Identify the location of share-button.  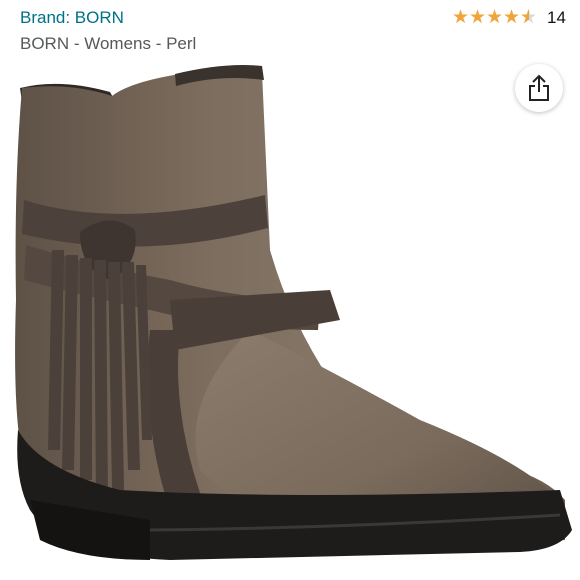
(539, 88).